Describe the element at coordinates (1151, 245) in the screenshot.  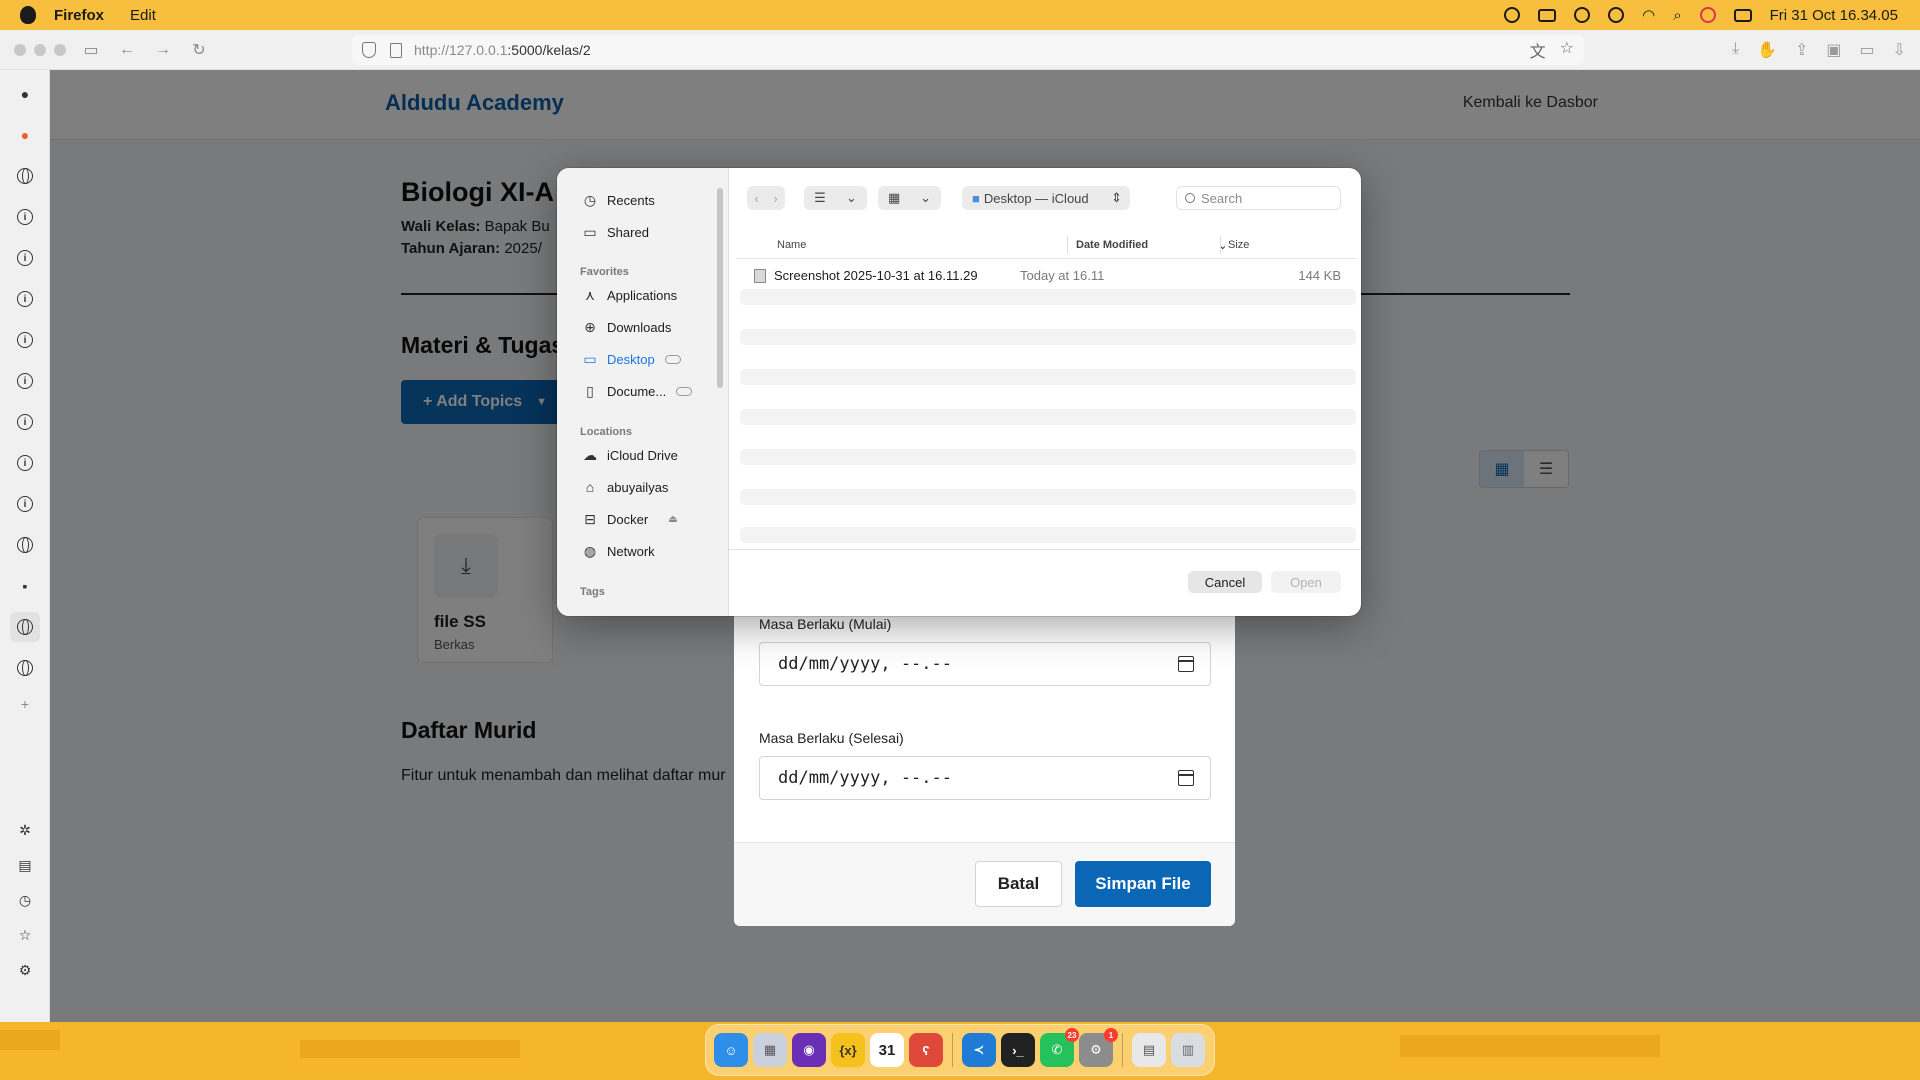
I see `column-date-modified: Date Modified ⌄` at that location.